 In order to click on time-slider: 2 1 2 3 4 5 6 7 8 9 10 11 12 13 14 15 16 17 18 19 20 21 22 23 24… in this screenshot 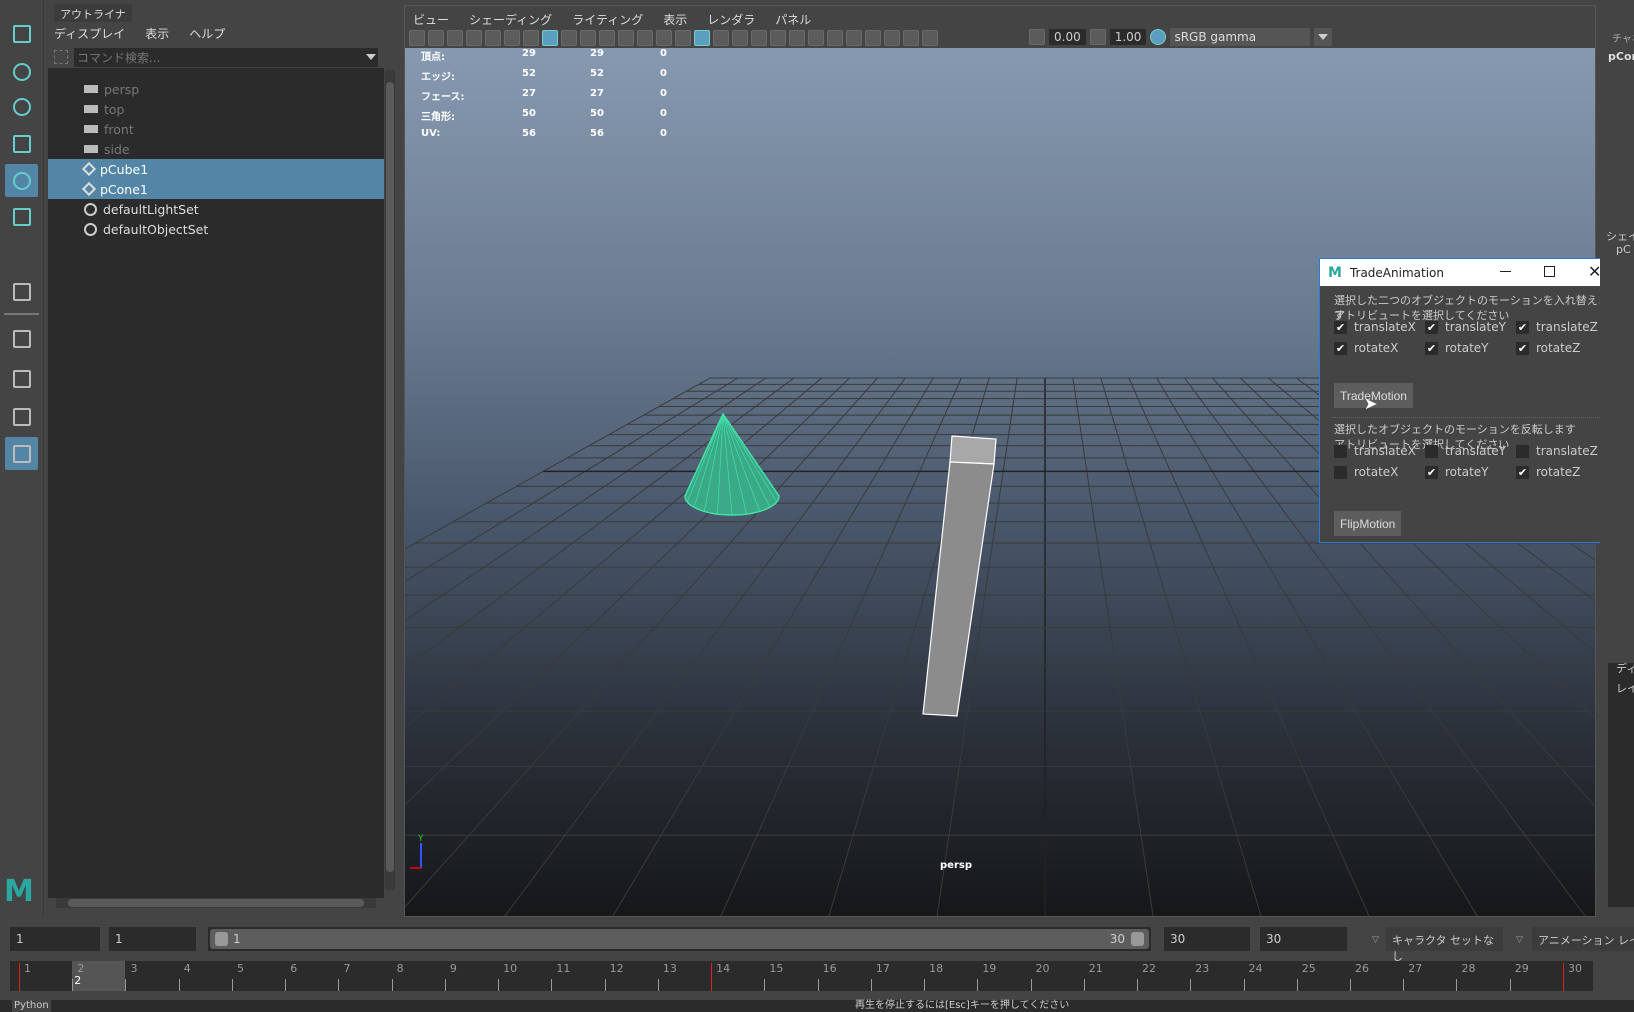, I will do `click(801, 976)`.